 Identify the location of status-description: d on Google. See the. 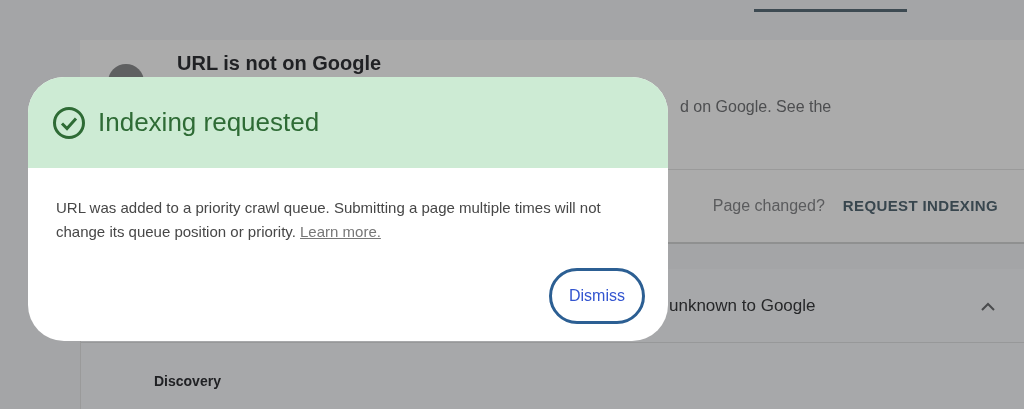
(756, 107).